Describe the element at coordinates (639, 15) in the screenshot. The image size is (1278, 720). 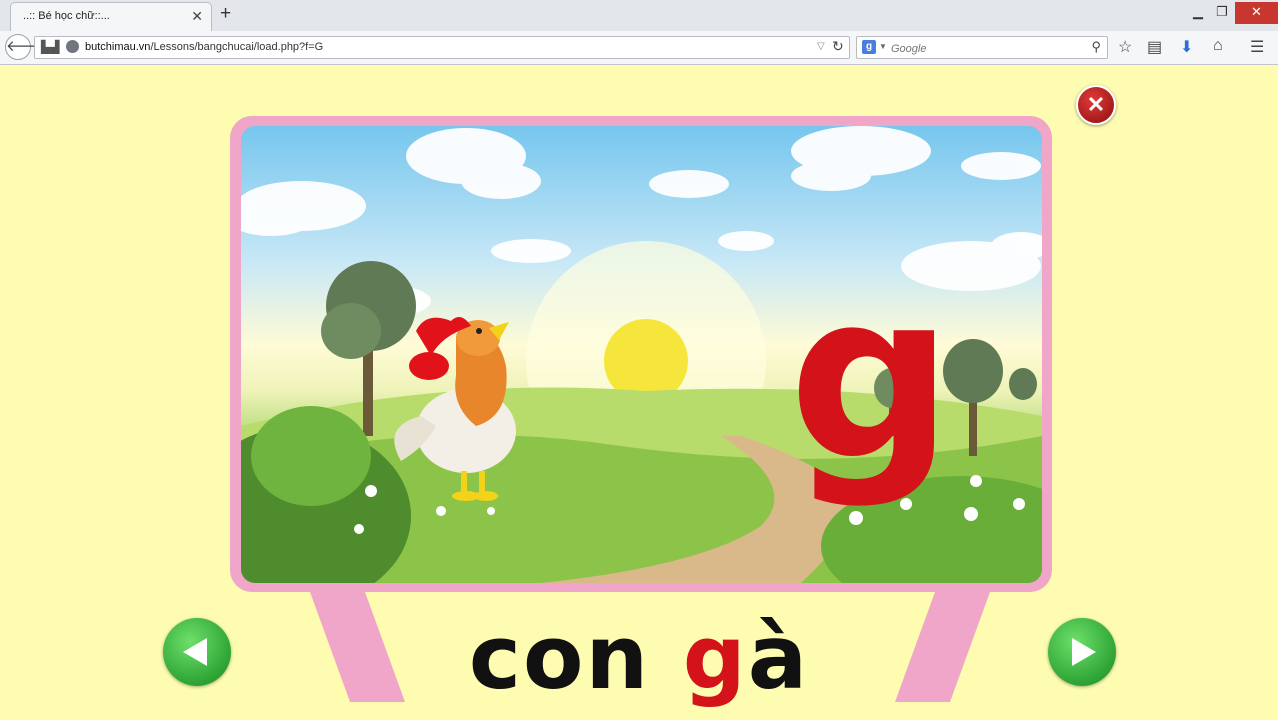
I see `tab-strip: ..:: Bé học chữ::... ✕ + ▁ ❐ ✕` at that location.